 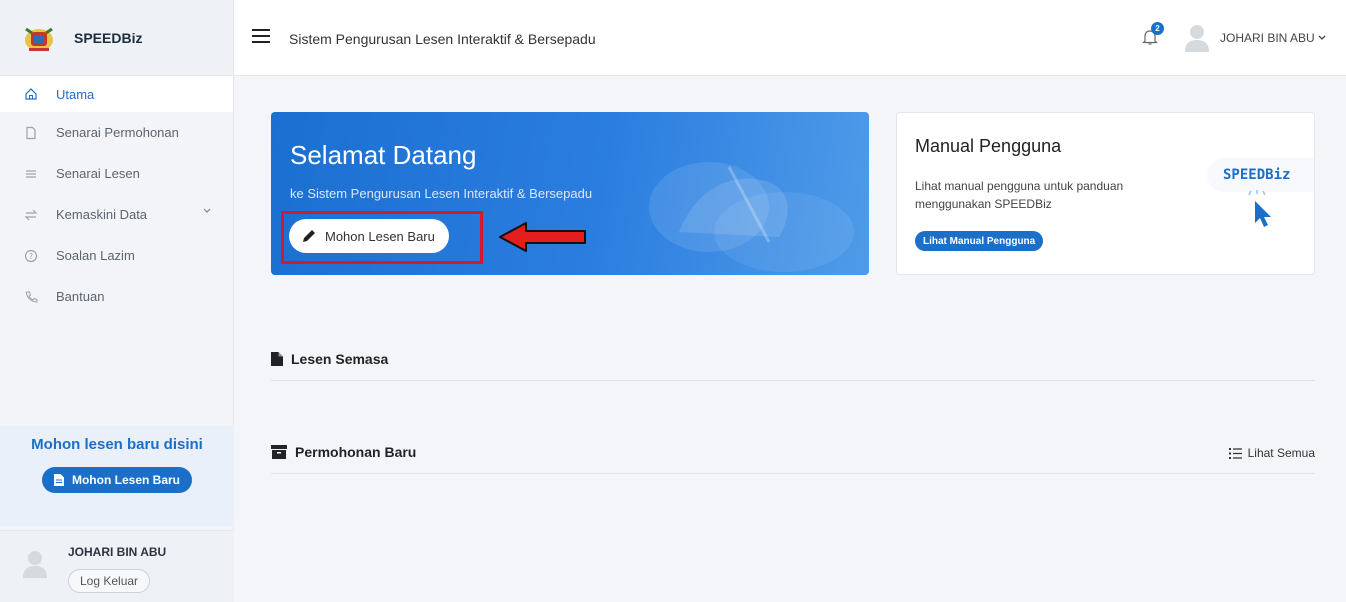 I want to click on notification-badge: 2, so click(x=1157, y=28).